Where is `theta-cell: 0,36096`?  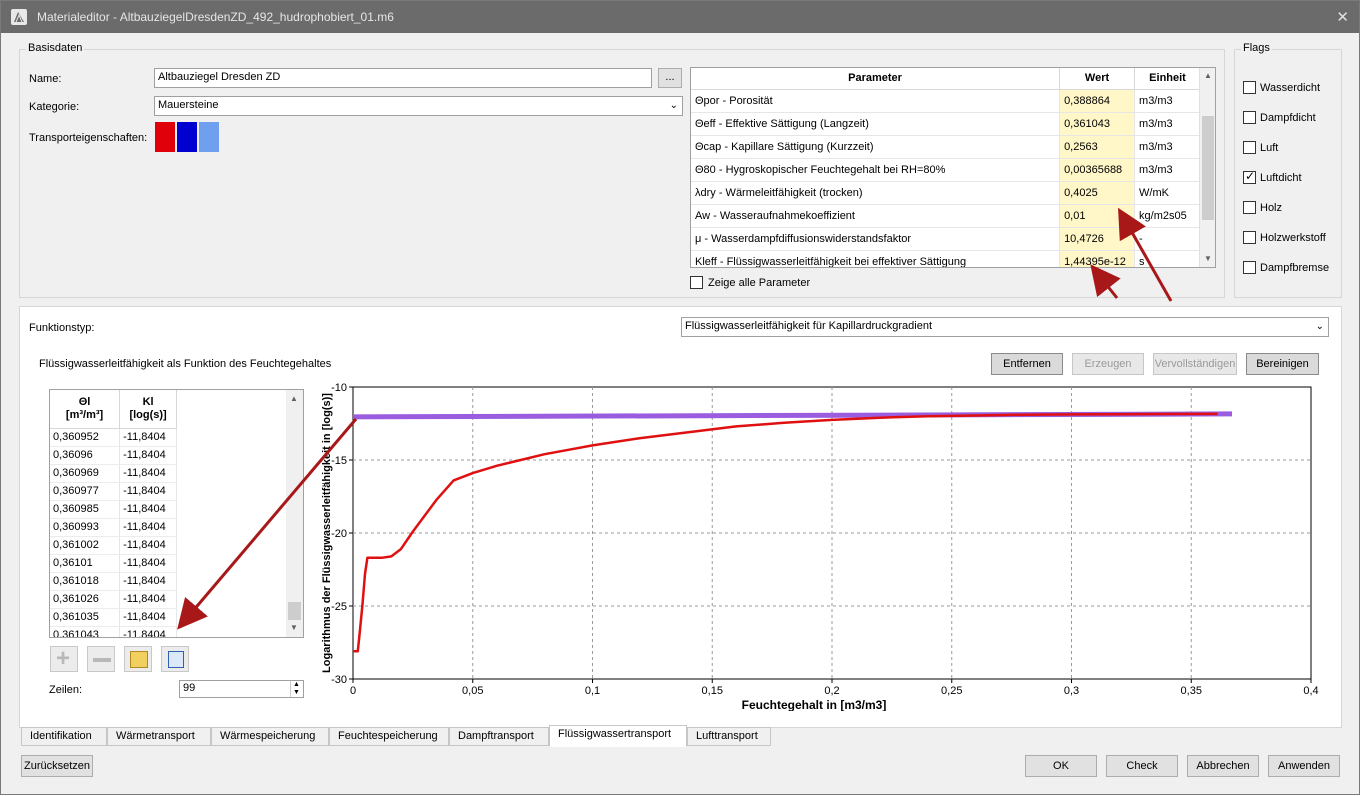 theta-cell: 0,36096 is located at coordinates (85, 455).